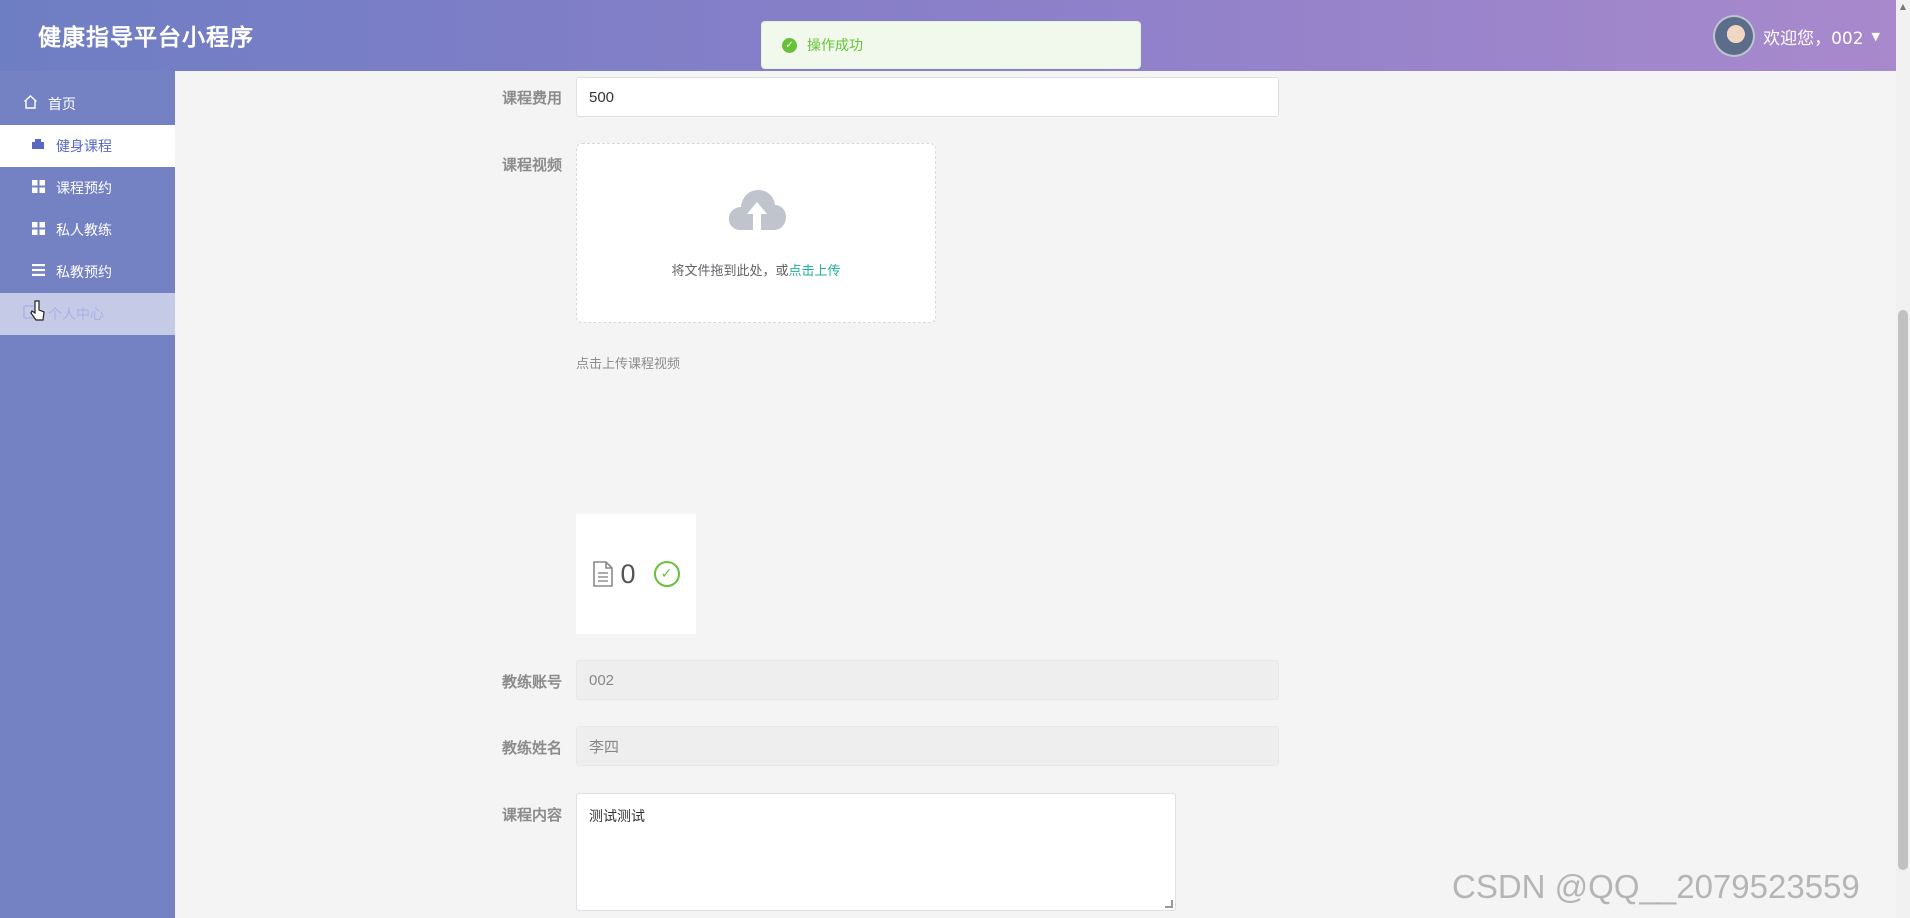  I want to click on toast-message: 操作成功, so click(835, 46).